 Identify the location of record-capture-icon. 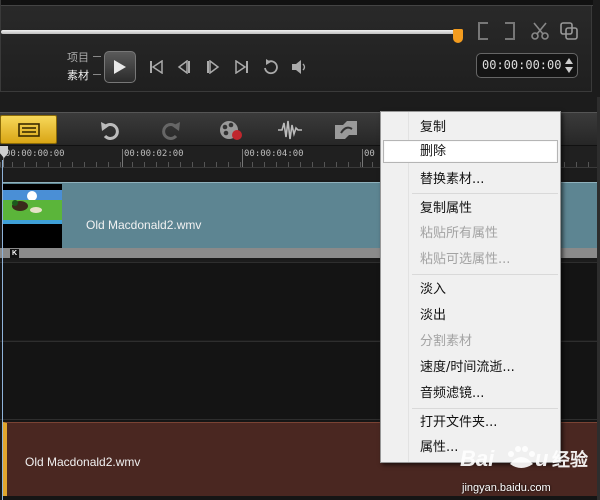
(231, 130).